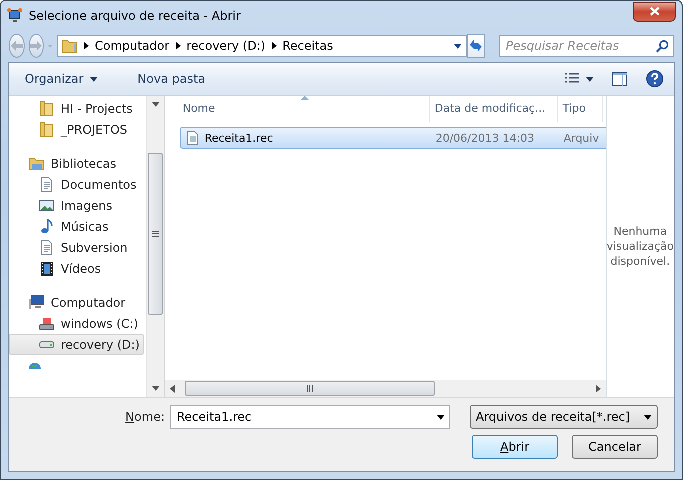 This screenshot has width=683, height=480. Describe the element at coordinates (47, 226) in the screenshot. I see `music-note-icon` at that location.